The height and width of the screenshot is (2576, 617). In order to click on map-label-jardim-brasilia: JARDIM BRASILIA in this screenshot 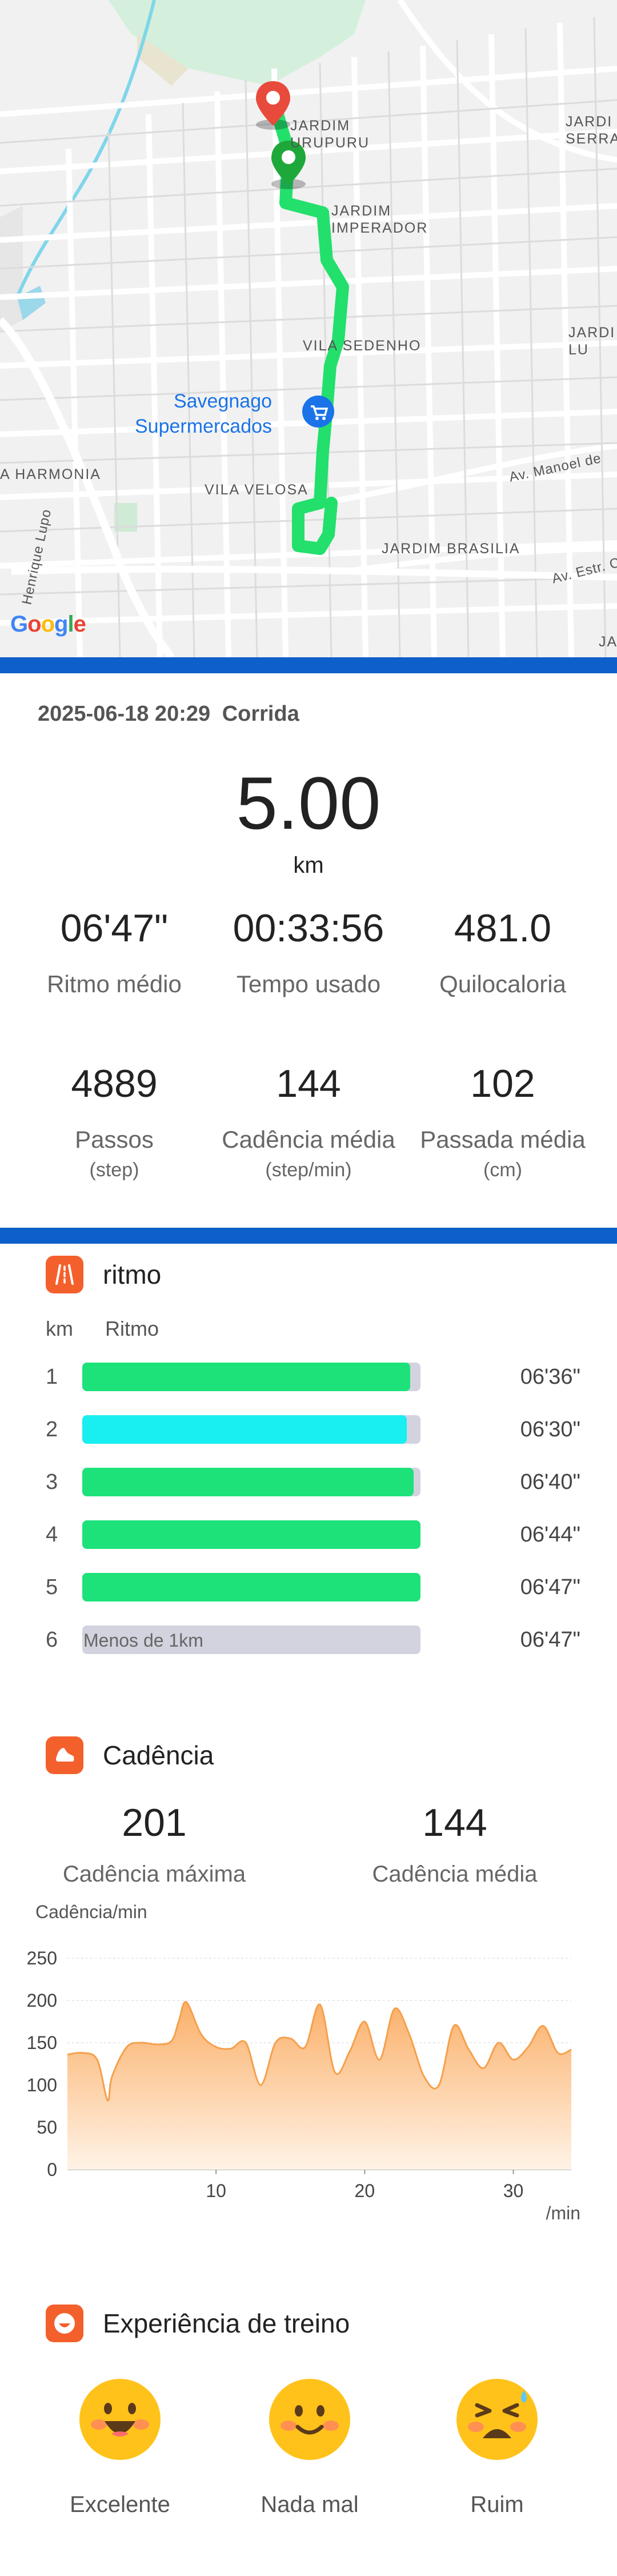, I will do `click(451, 549)`.